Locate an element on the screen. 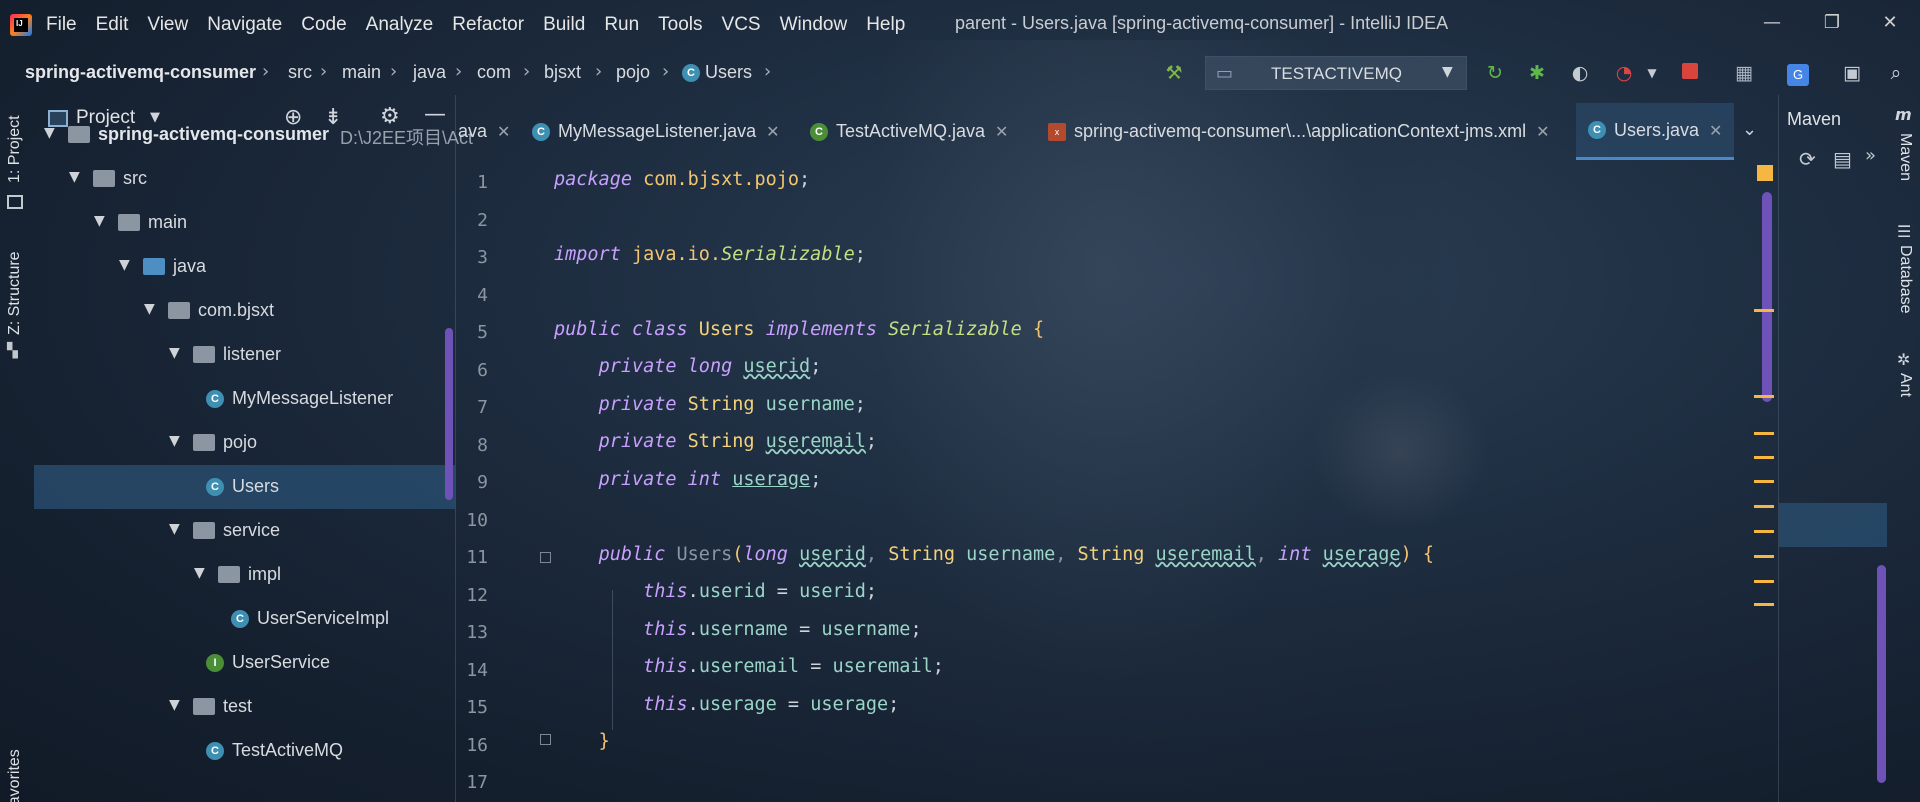 The width and height of the screenshot is (1920, 802). menu-view: View is located at coordinates (167, 25).